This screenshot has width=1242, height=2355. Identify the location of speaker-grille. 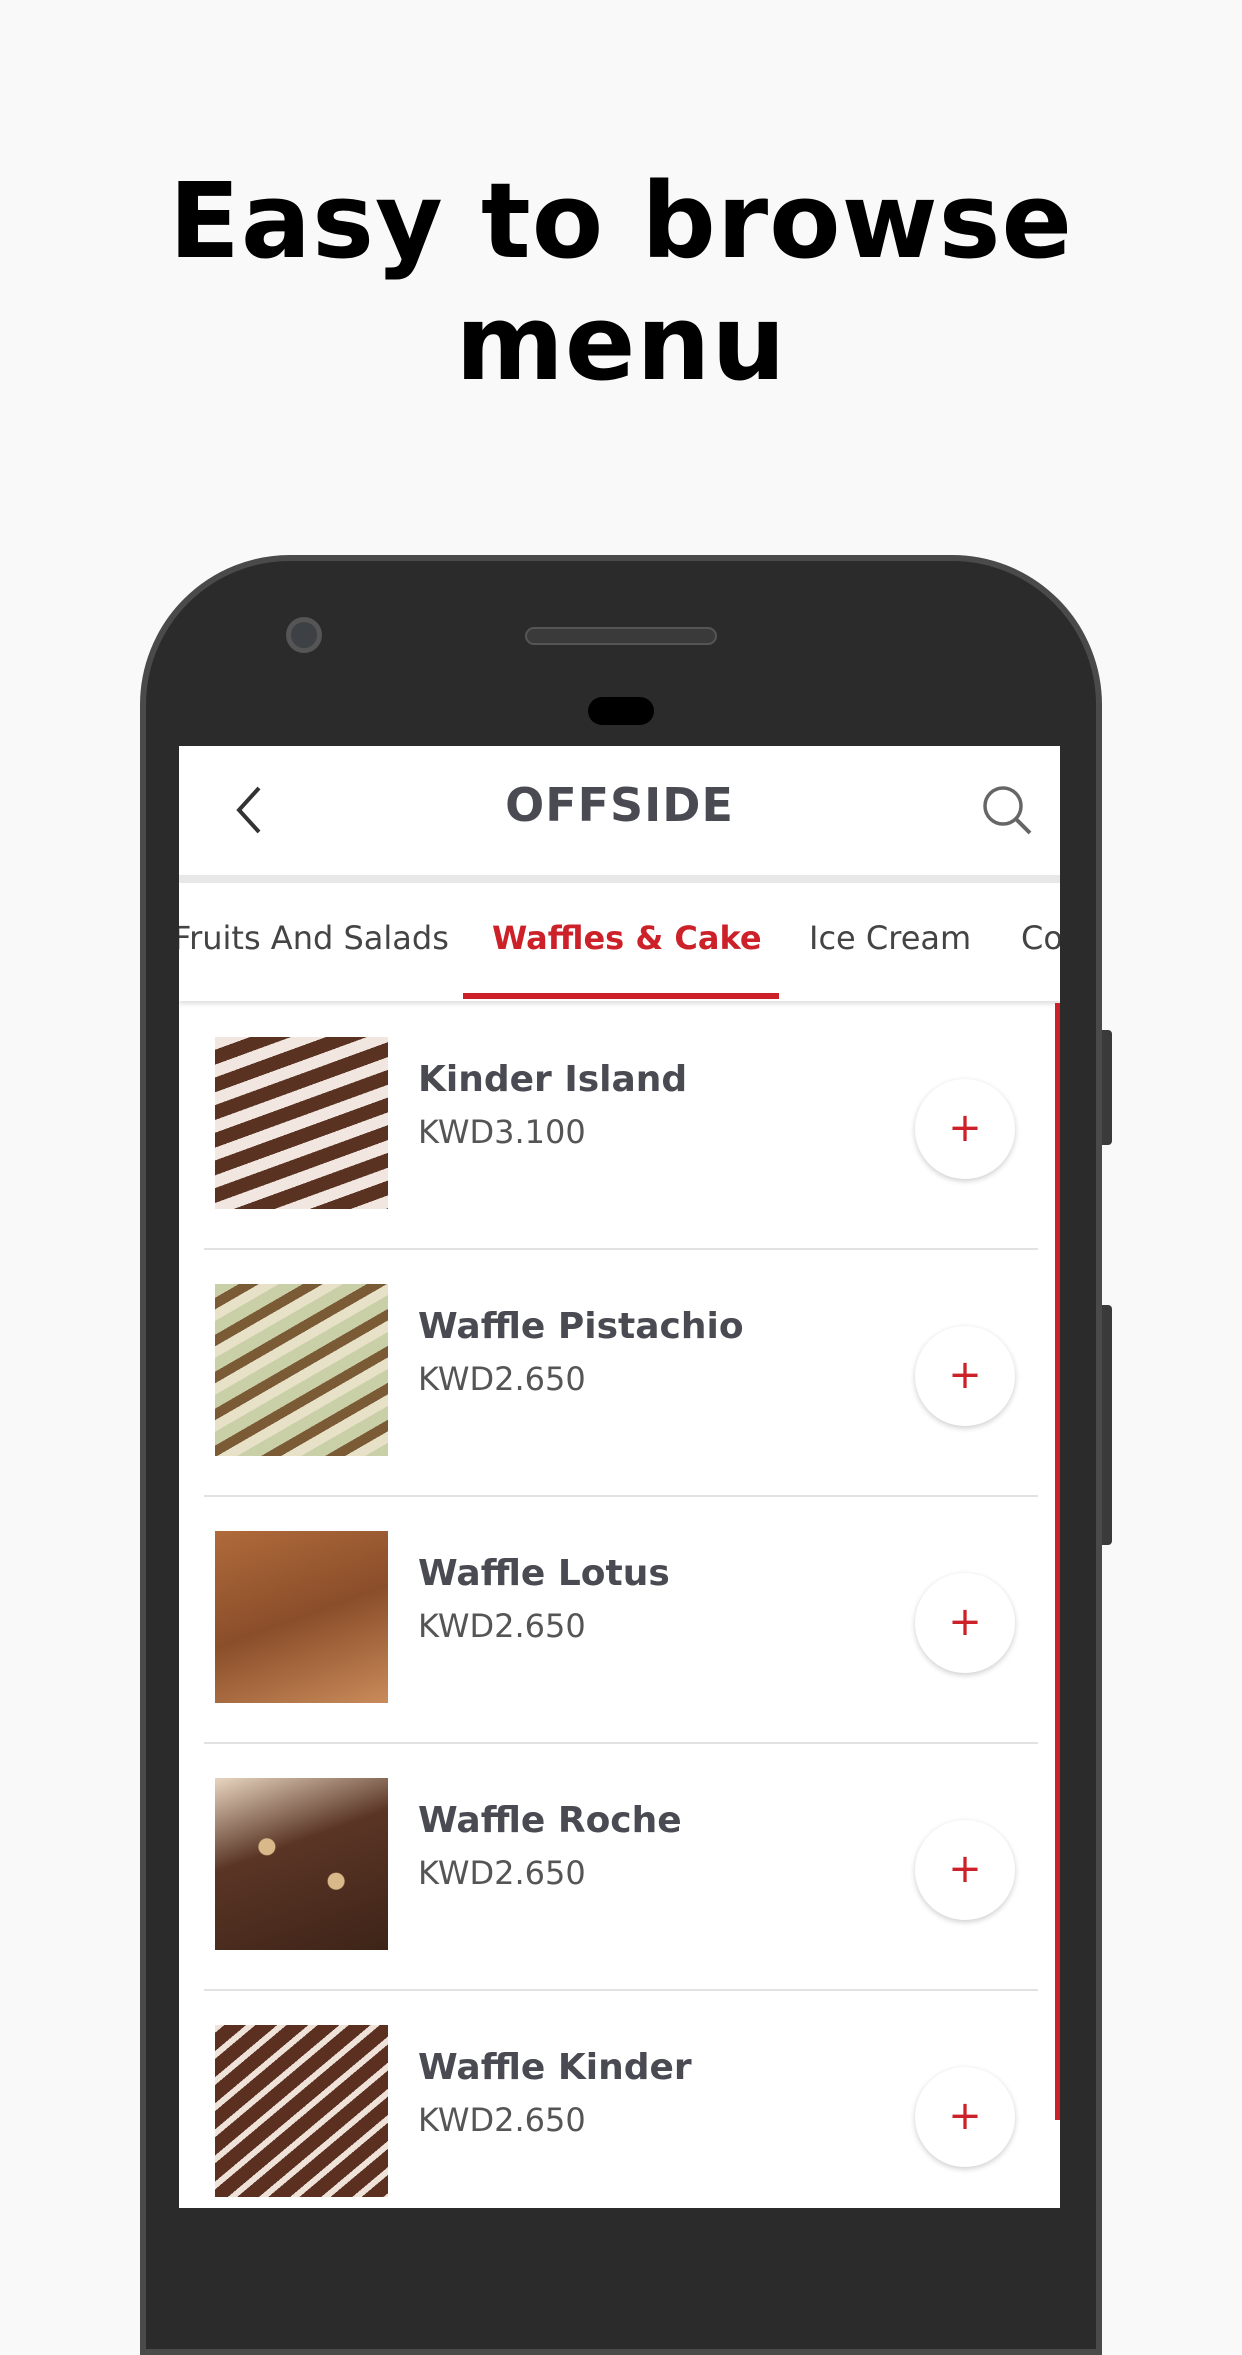
(621, 636).